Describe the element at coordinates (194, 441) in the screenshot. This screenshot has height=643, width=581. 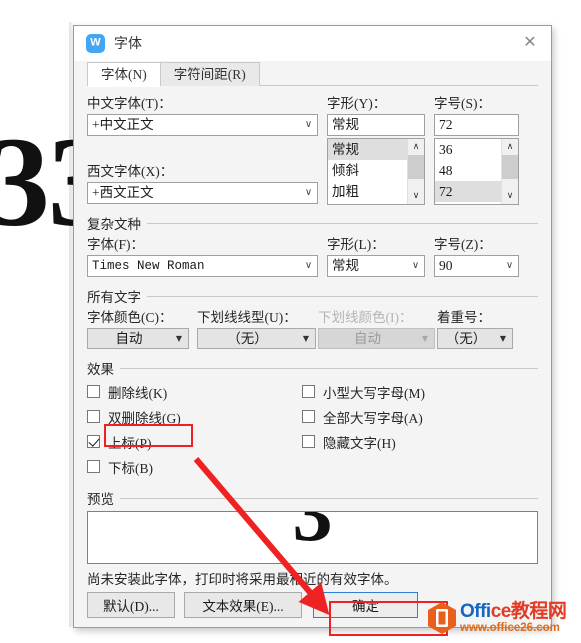
I see `checkbox-superscript: 上标(P)` at that location.